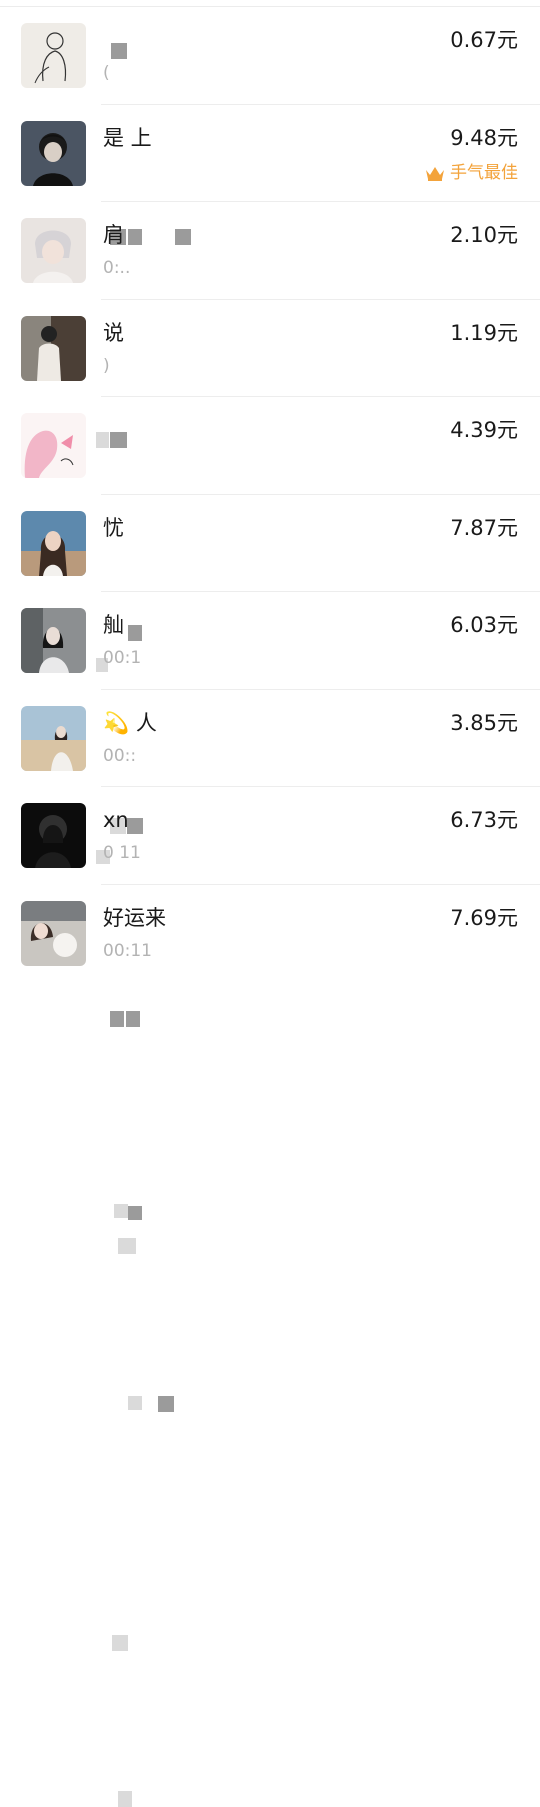  What do you see at coordinates (484, 235) in the screenshot?
I see `claim-amount: 2.10元` at bounding box center [484, 235].